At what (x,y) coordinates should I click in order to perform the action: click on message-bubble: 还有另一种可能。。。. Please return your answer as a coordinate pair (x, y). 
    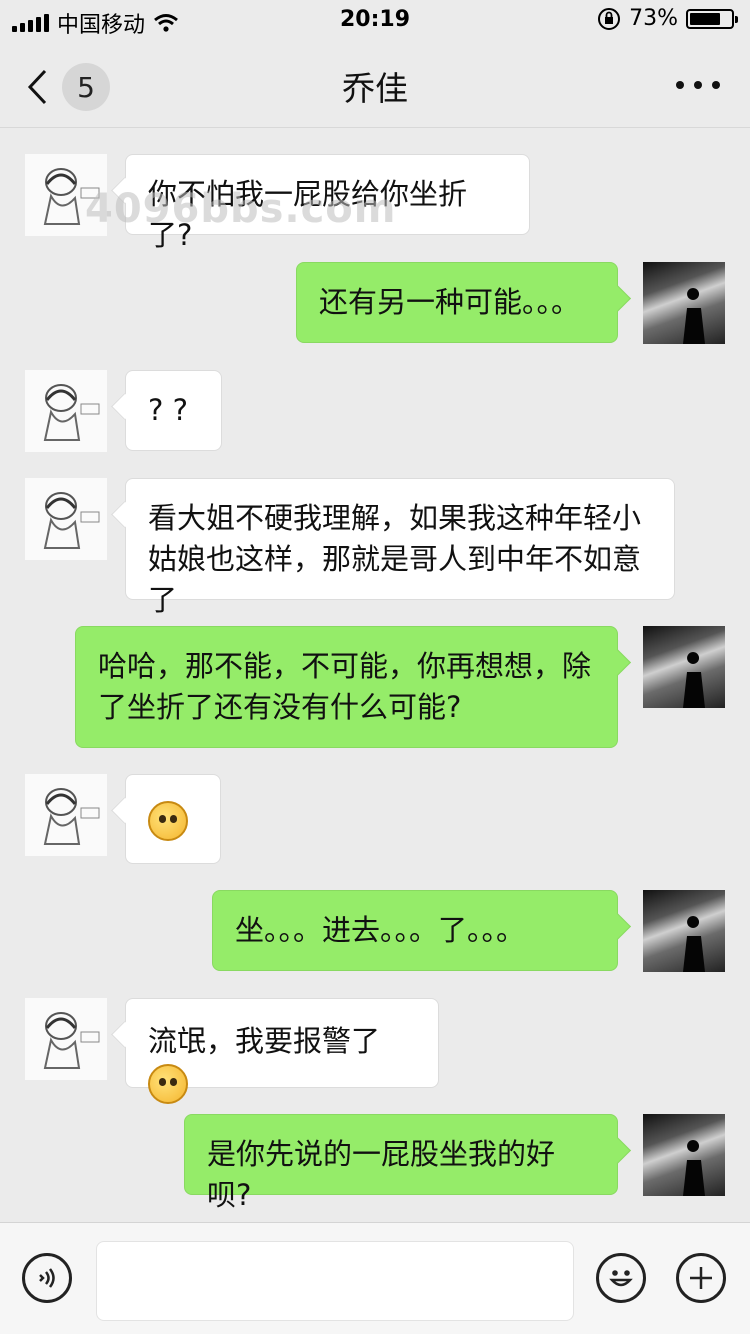
    Looking at the image, I should click on (457, 302).